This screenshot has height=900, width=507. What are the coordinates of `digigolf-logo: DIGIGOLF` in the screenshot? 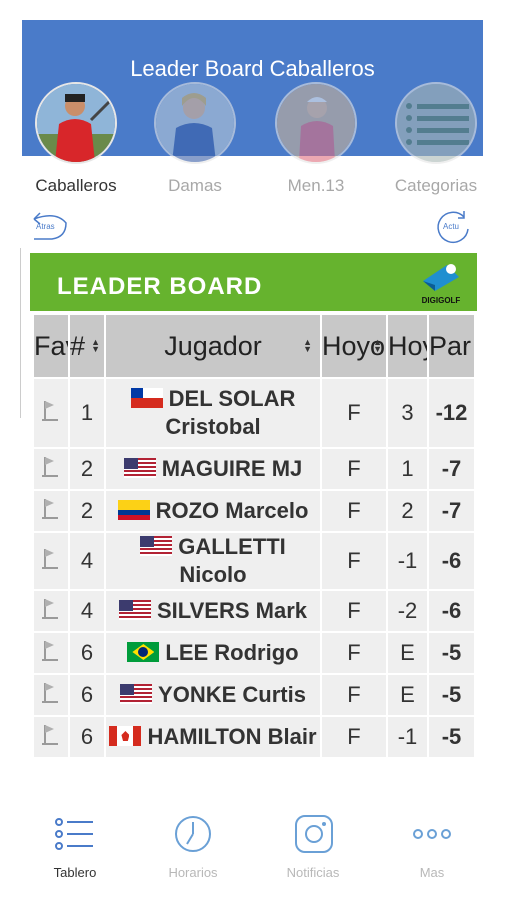 It's located at (441, 283).